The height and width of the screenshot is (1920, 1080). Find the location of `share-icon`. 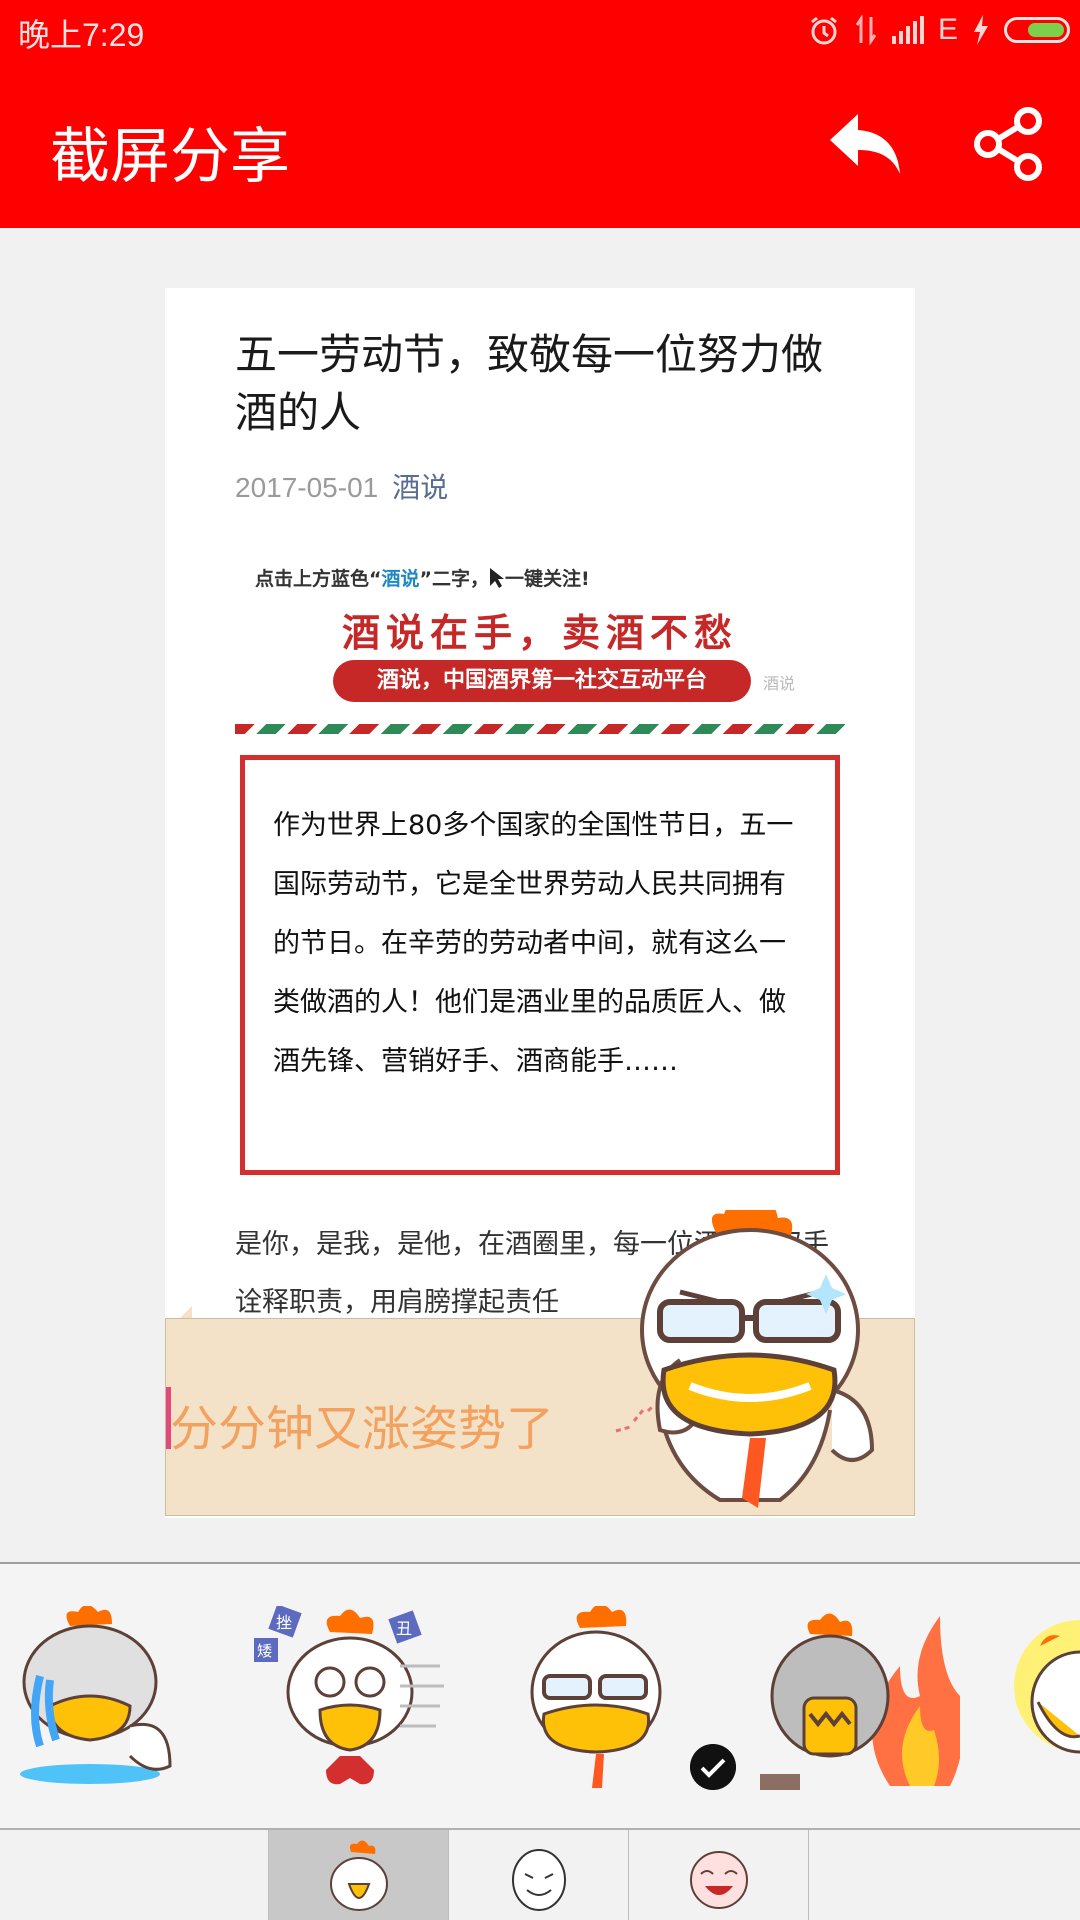

share-icon is located at coordinates (1008, 144).